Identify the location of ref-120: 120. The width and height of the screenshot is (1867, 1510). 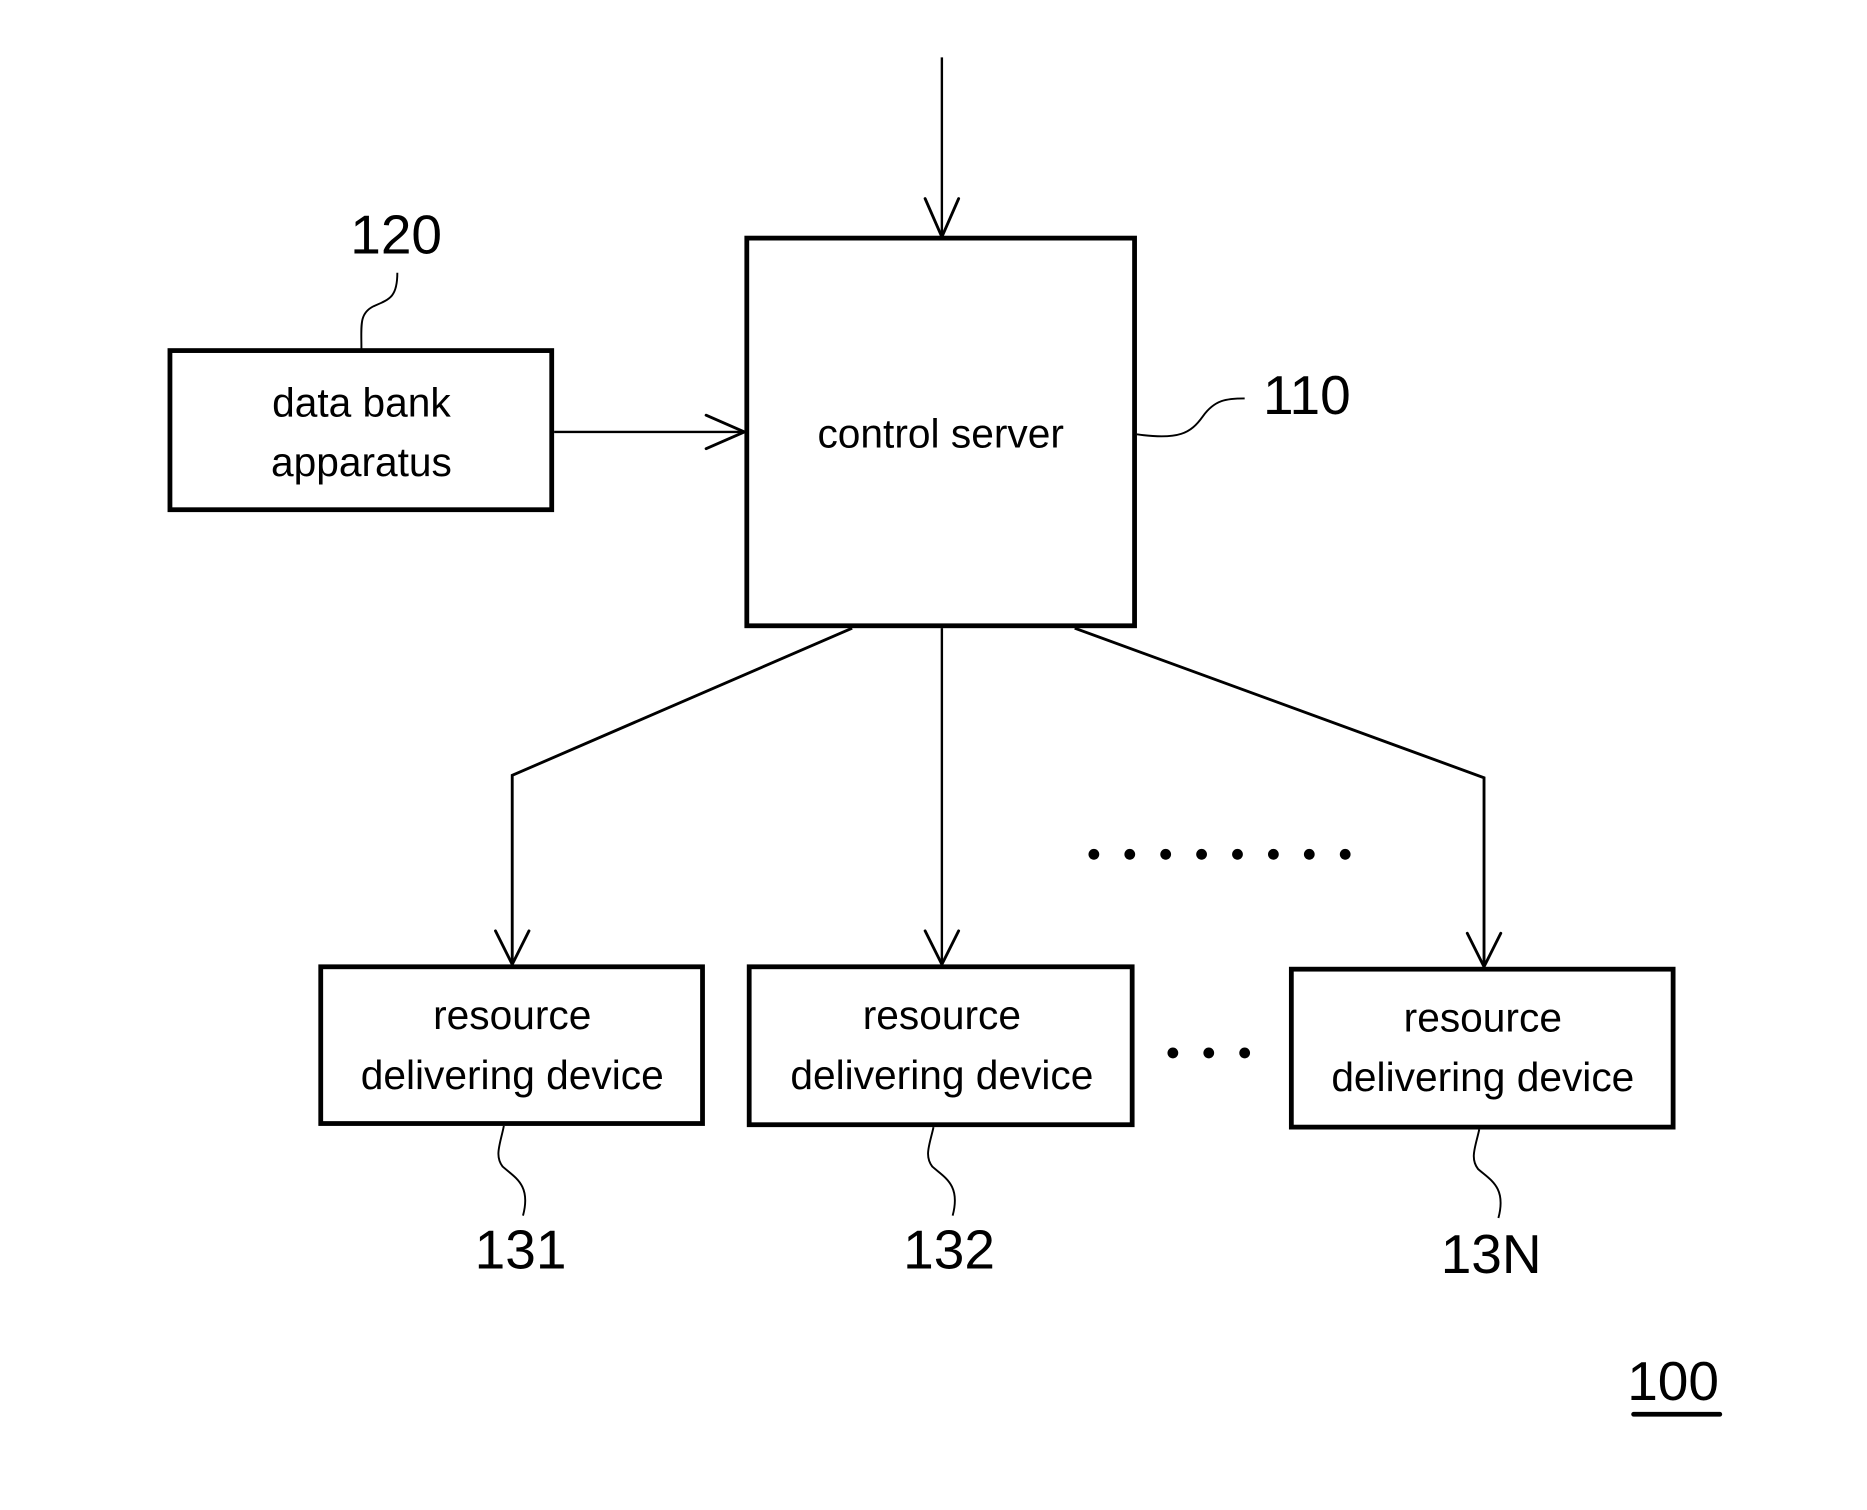
(396, 235).